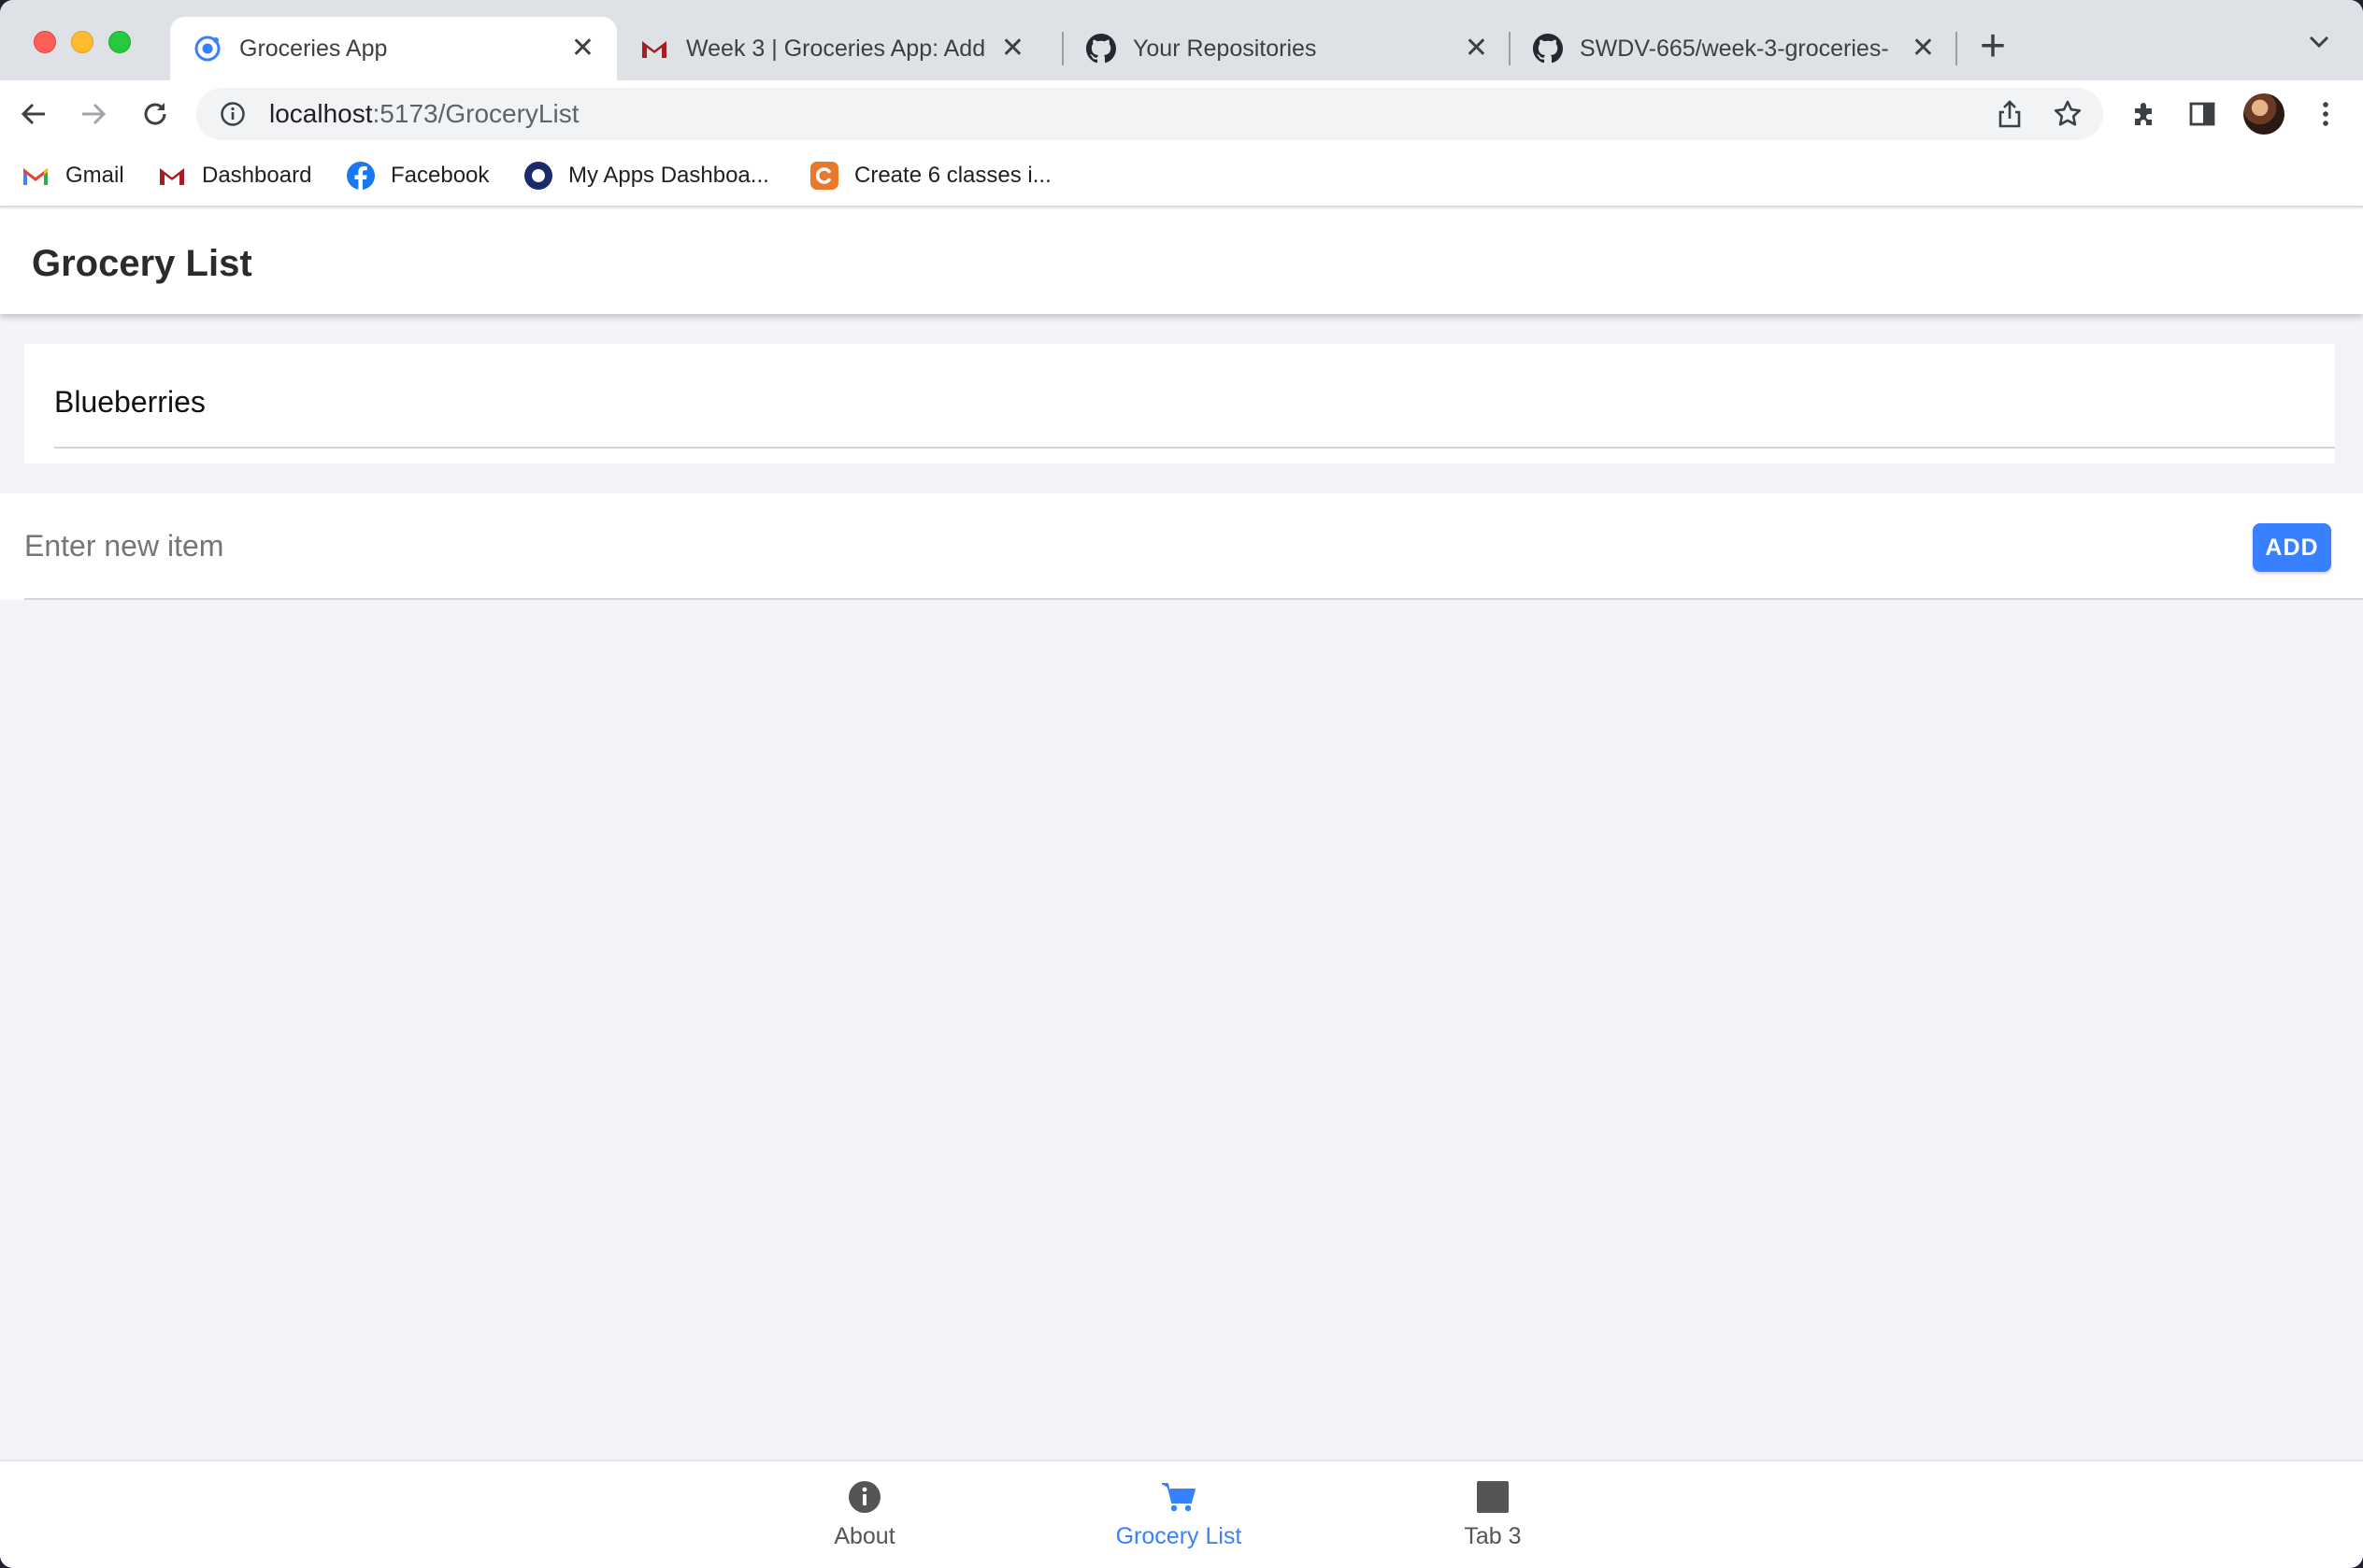  I want to click on extensions-button, so click(2144, 114).